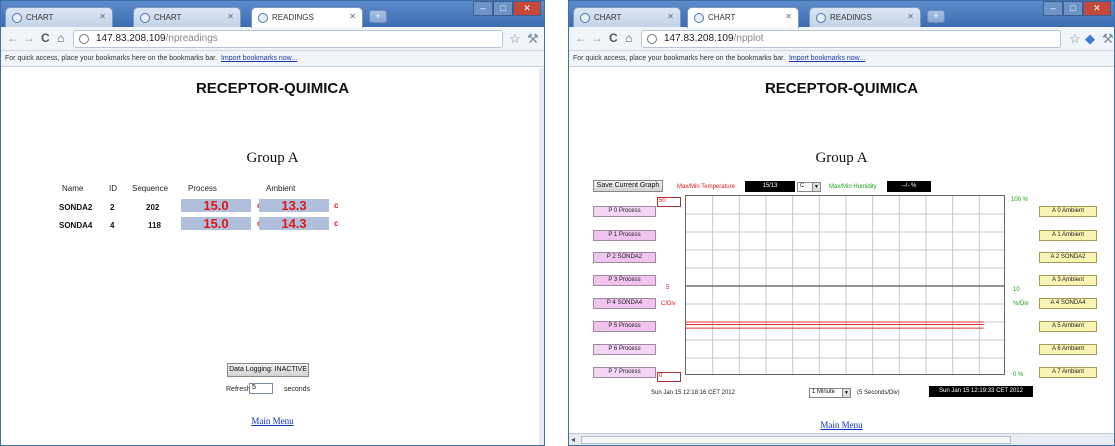 The height and width of the screenshot is (446, 1115). Describe the element at coordinates (154, 225) in the screenshot. I see `sensor-sequence: 118` at that location.